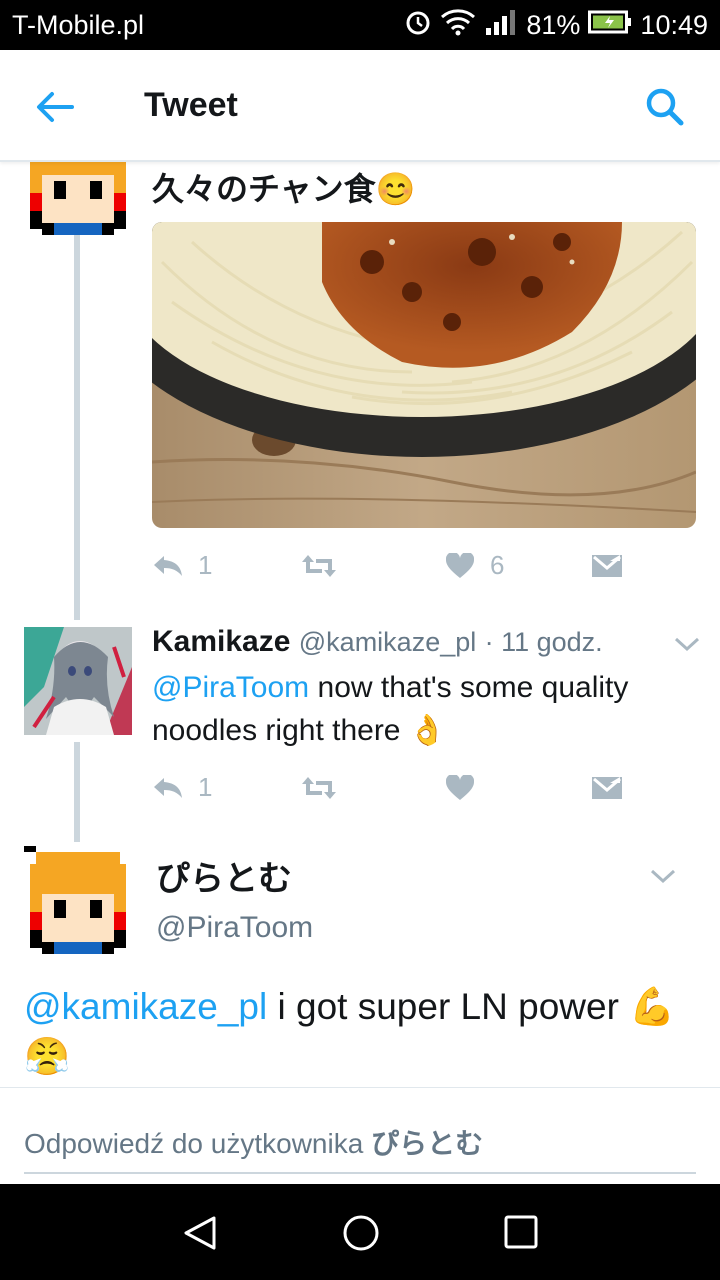 This screenshot has height=1280, width=720. Describe the element at coordinates (427, 730) in the screenshot. I see `ok-hand-emoji: 👌` at that location.